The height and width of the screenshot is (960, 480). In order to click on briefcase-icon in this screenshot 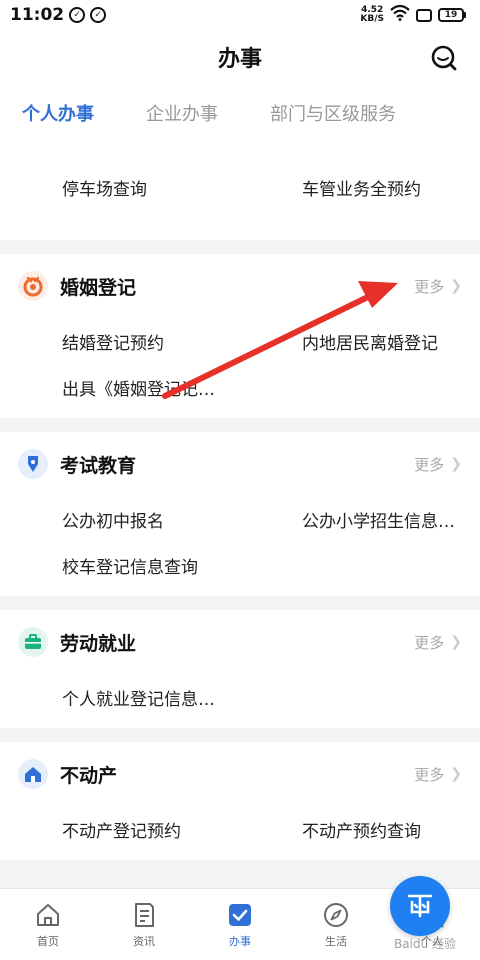, I will do `click(33, 642)`.